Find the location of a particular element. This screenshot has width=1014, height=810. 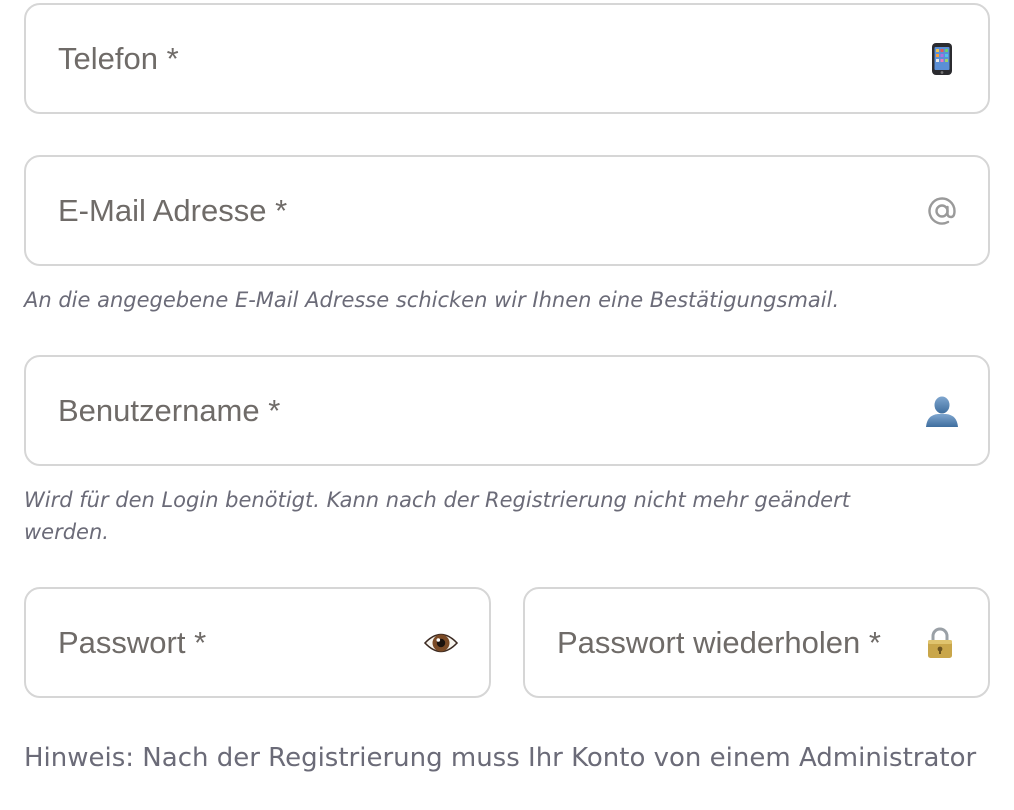

phone-input is located at coordinates (487, 58).